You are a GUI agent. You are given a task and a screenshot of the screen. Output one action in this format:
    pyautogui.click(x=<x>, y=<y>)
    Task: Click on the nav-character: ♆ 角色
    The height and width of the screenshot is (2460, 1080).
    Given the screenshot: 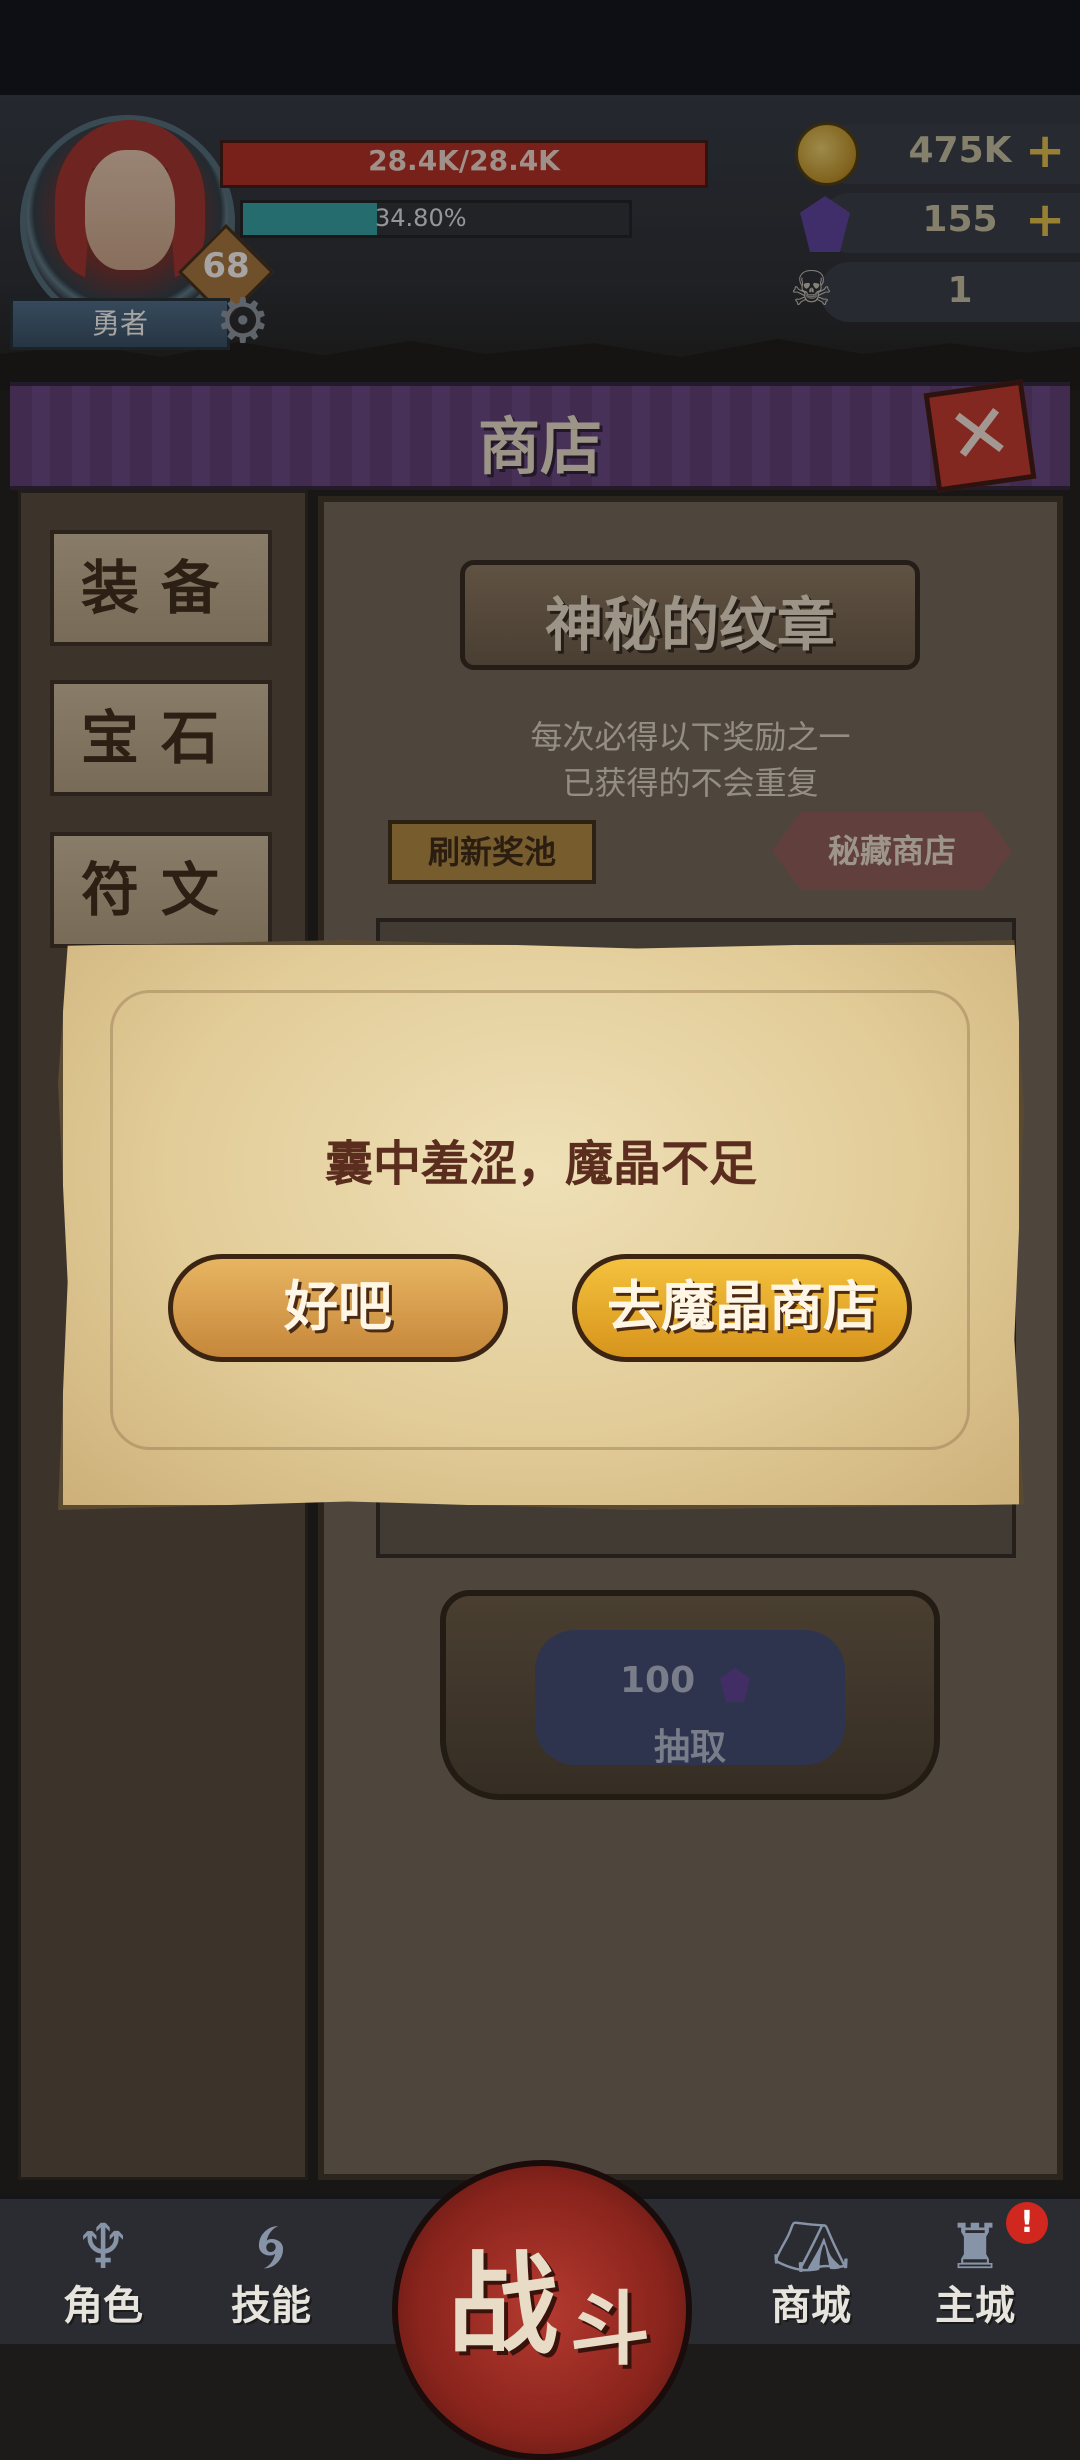 What is the action you would take?
    pyautogui.click(x=103, y=2274)
    